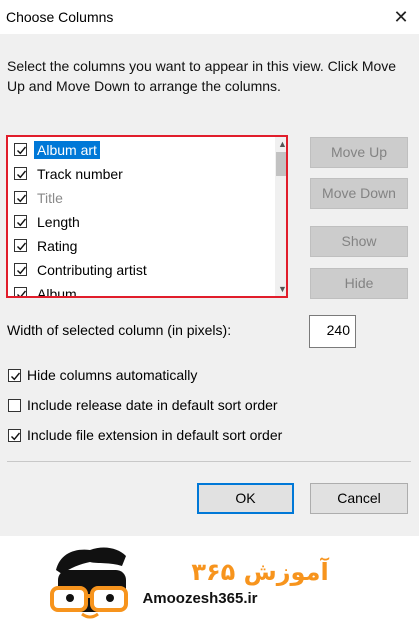 This screenshot has height=627, width=419. What do you see at coordinates (92, 270) in the screenshot?
I see `column-label: Contributing artist` at bounding box center [92, 270].